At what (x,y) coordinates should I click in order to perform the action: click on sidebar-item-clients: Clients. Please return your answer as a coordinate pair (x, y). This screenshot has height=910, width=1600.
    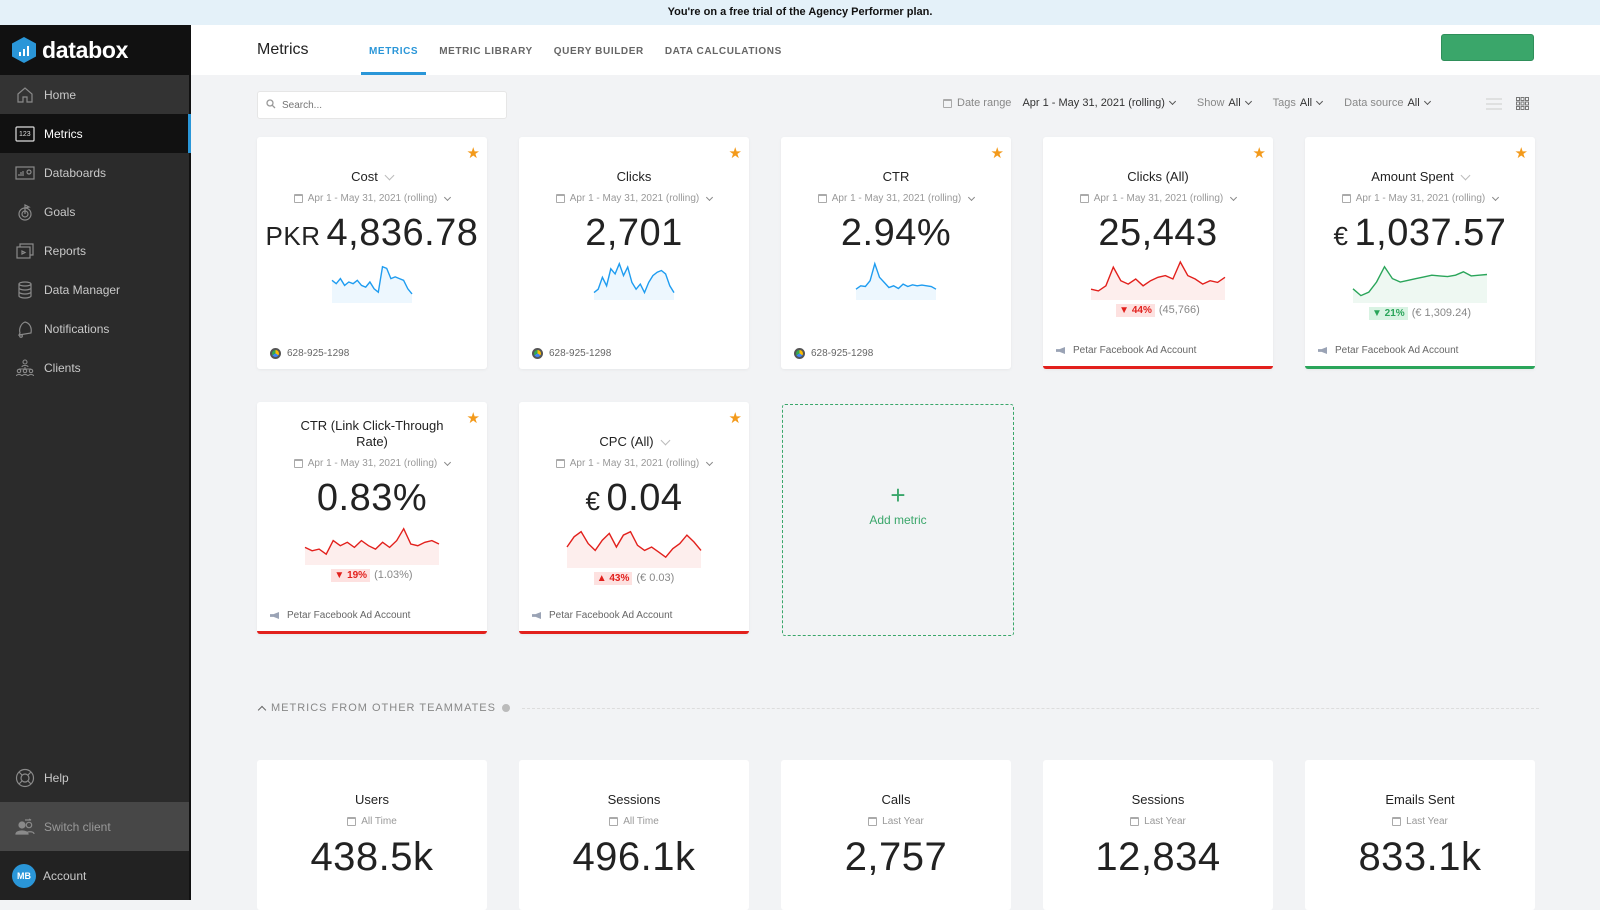
    Looking at the image, I should click on (94, 367).